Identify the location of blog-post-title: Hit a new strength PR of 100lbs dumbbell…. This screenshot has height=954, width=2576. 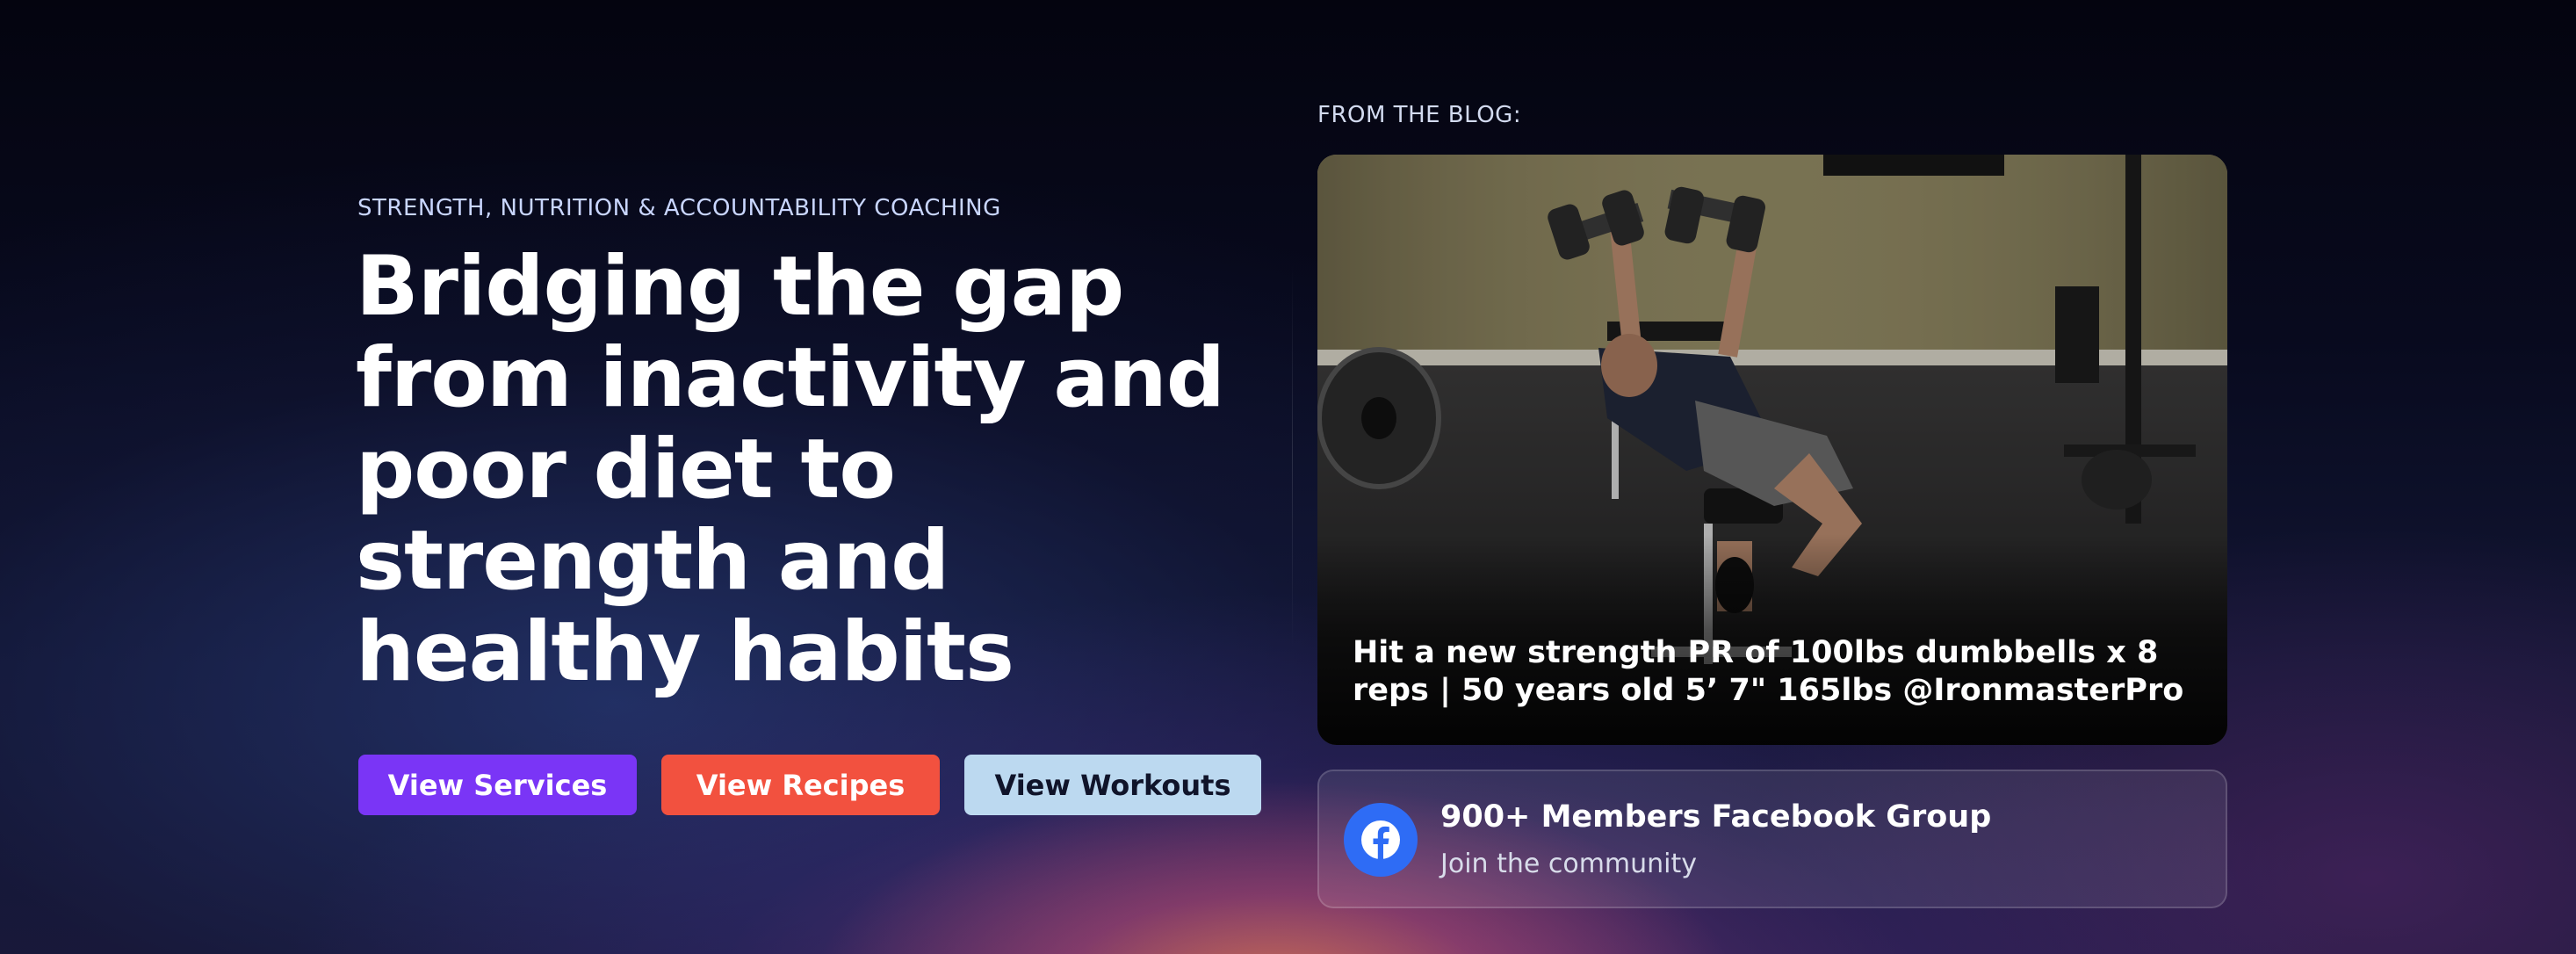
(1772, 672).